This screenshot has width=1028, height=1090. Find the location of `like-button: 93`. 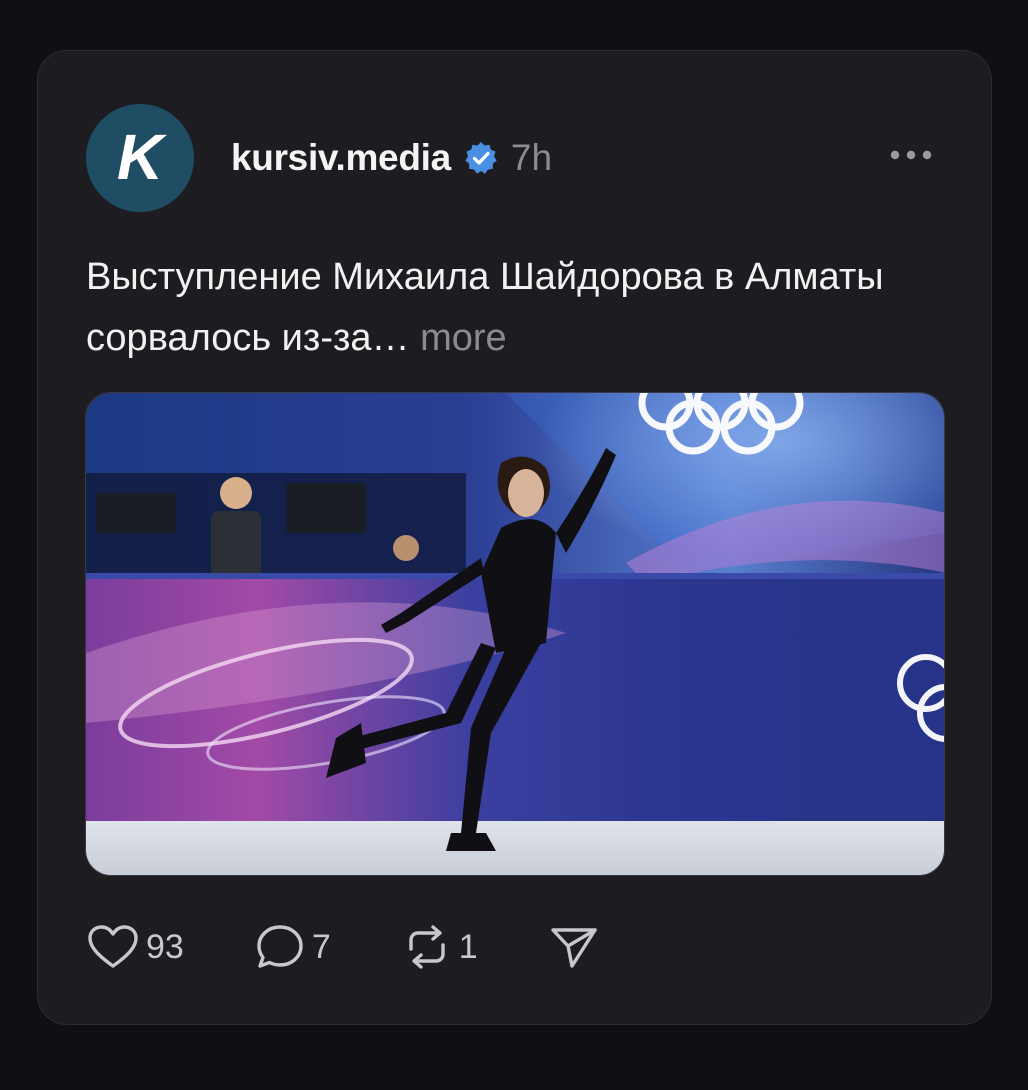

like-button: 93 is located at coordinates (135, 947).